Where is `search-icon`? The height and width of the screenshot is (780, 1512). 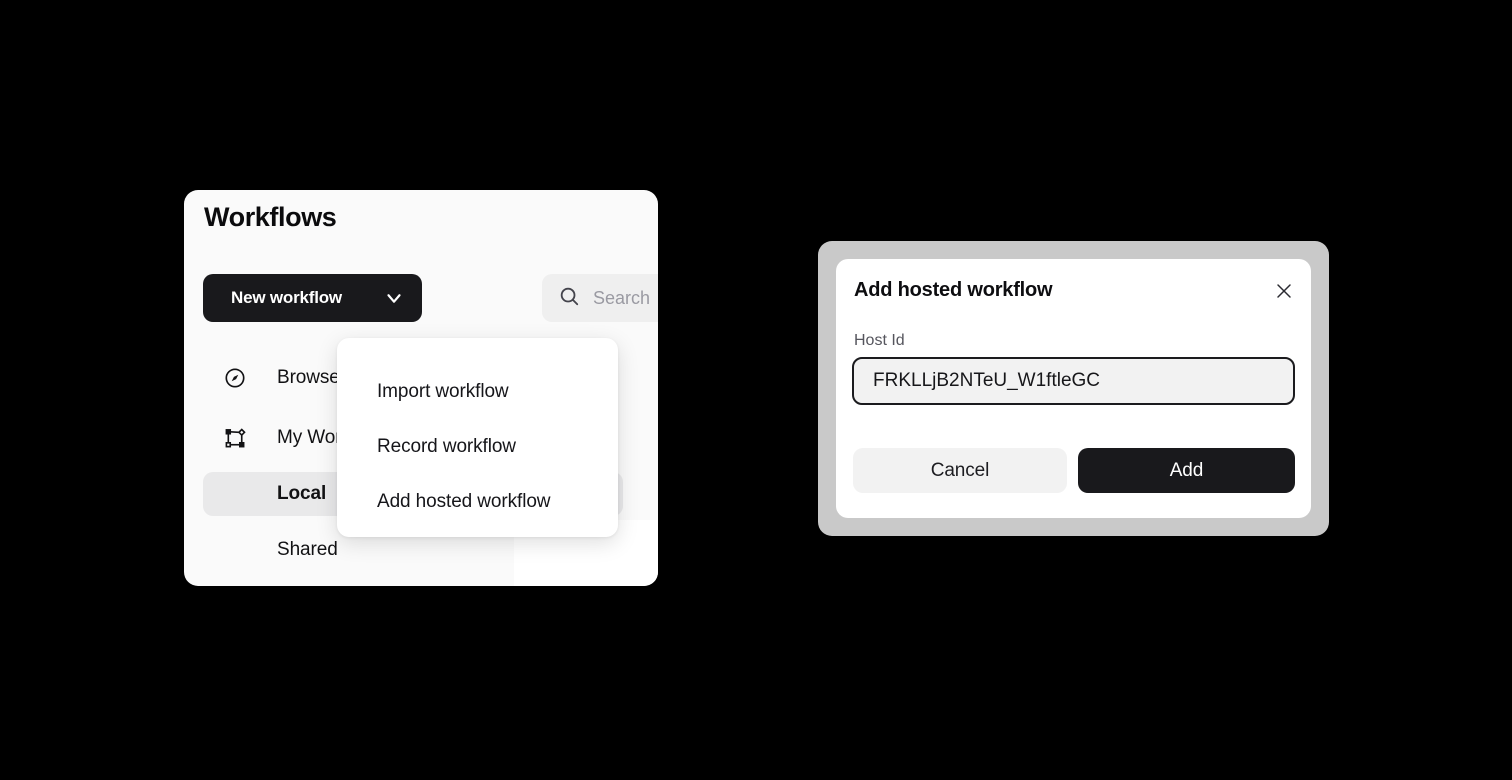 search-icon is located at coordinates (569, 298).